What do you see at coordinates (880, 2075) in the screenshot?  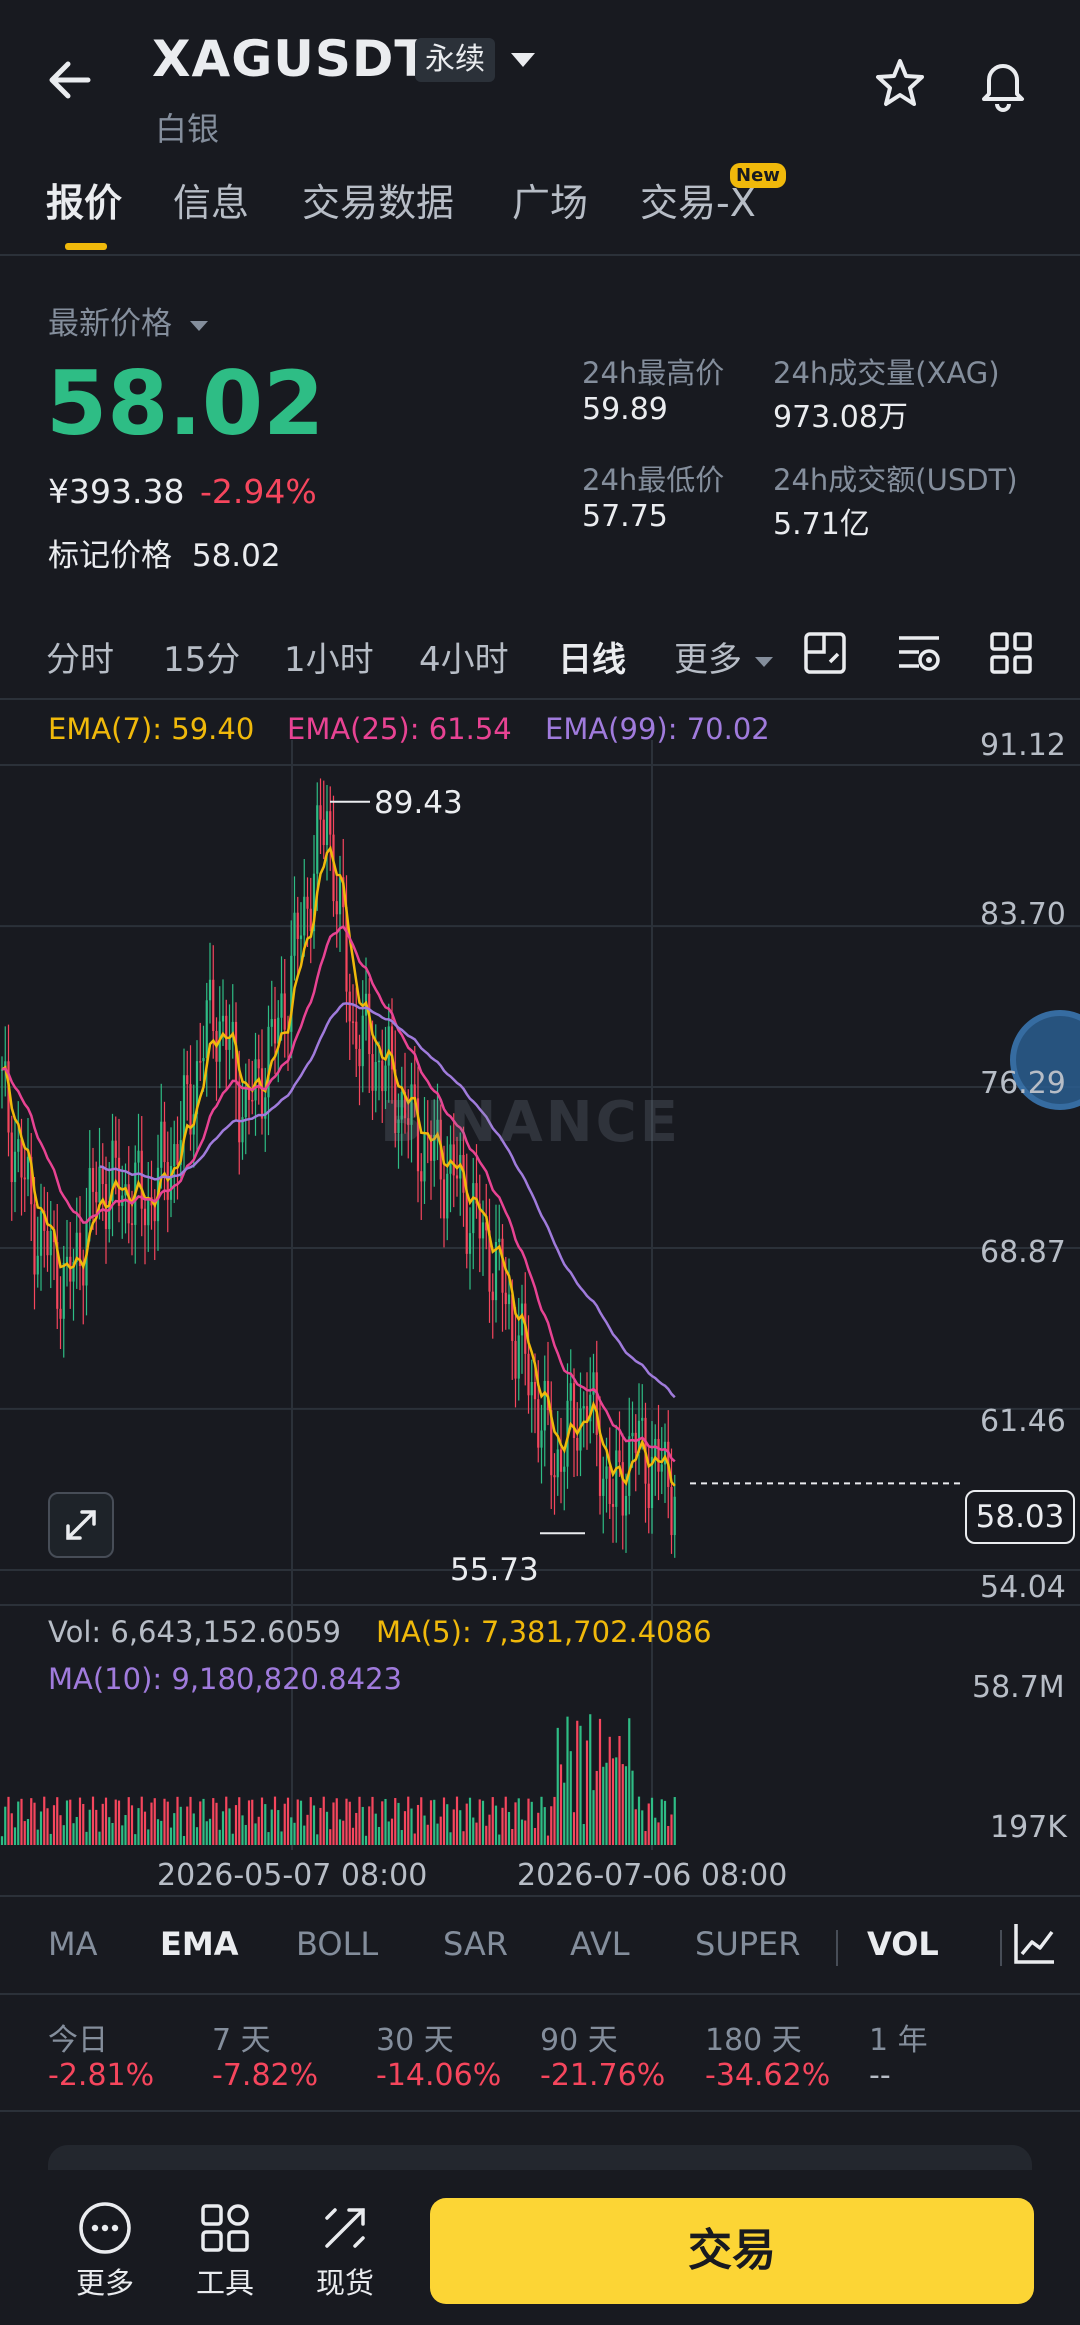 I see `perf-1y-value: --` at bounding box center [880, 2075].